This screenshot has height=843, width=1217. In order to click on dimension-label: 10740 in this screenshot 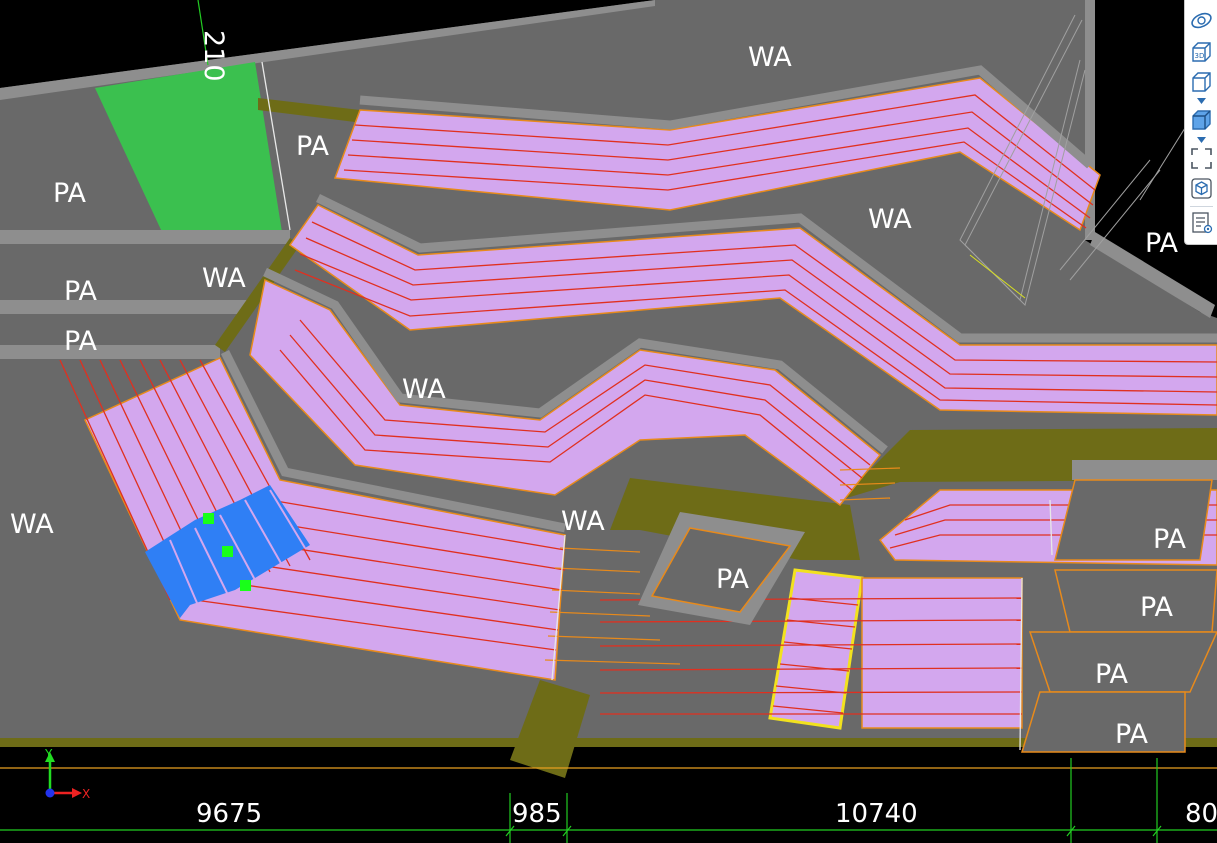, I will do `click(876, 814)`.